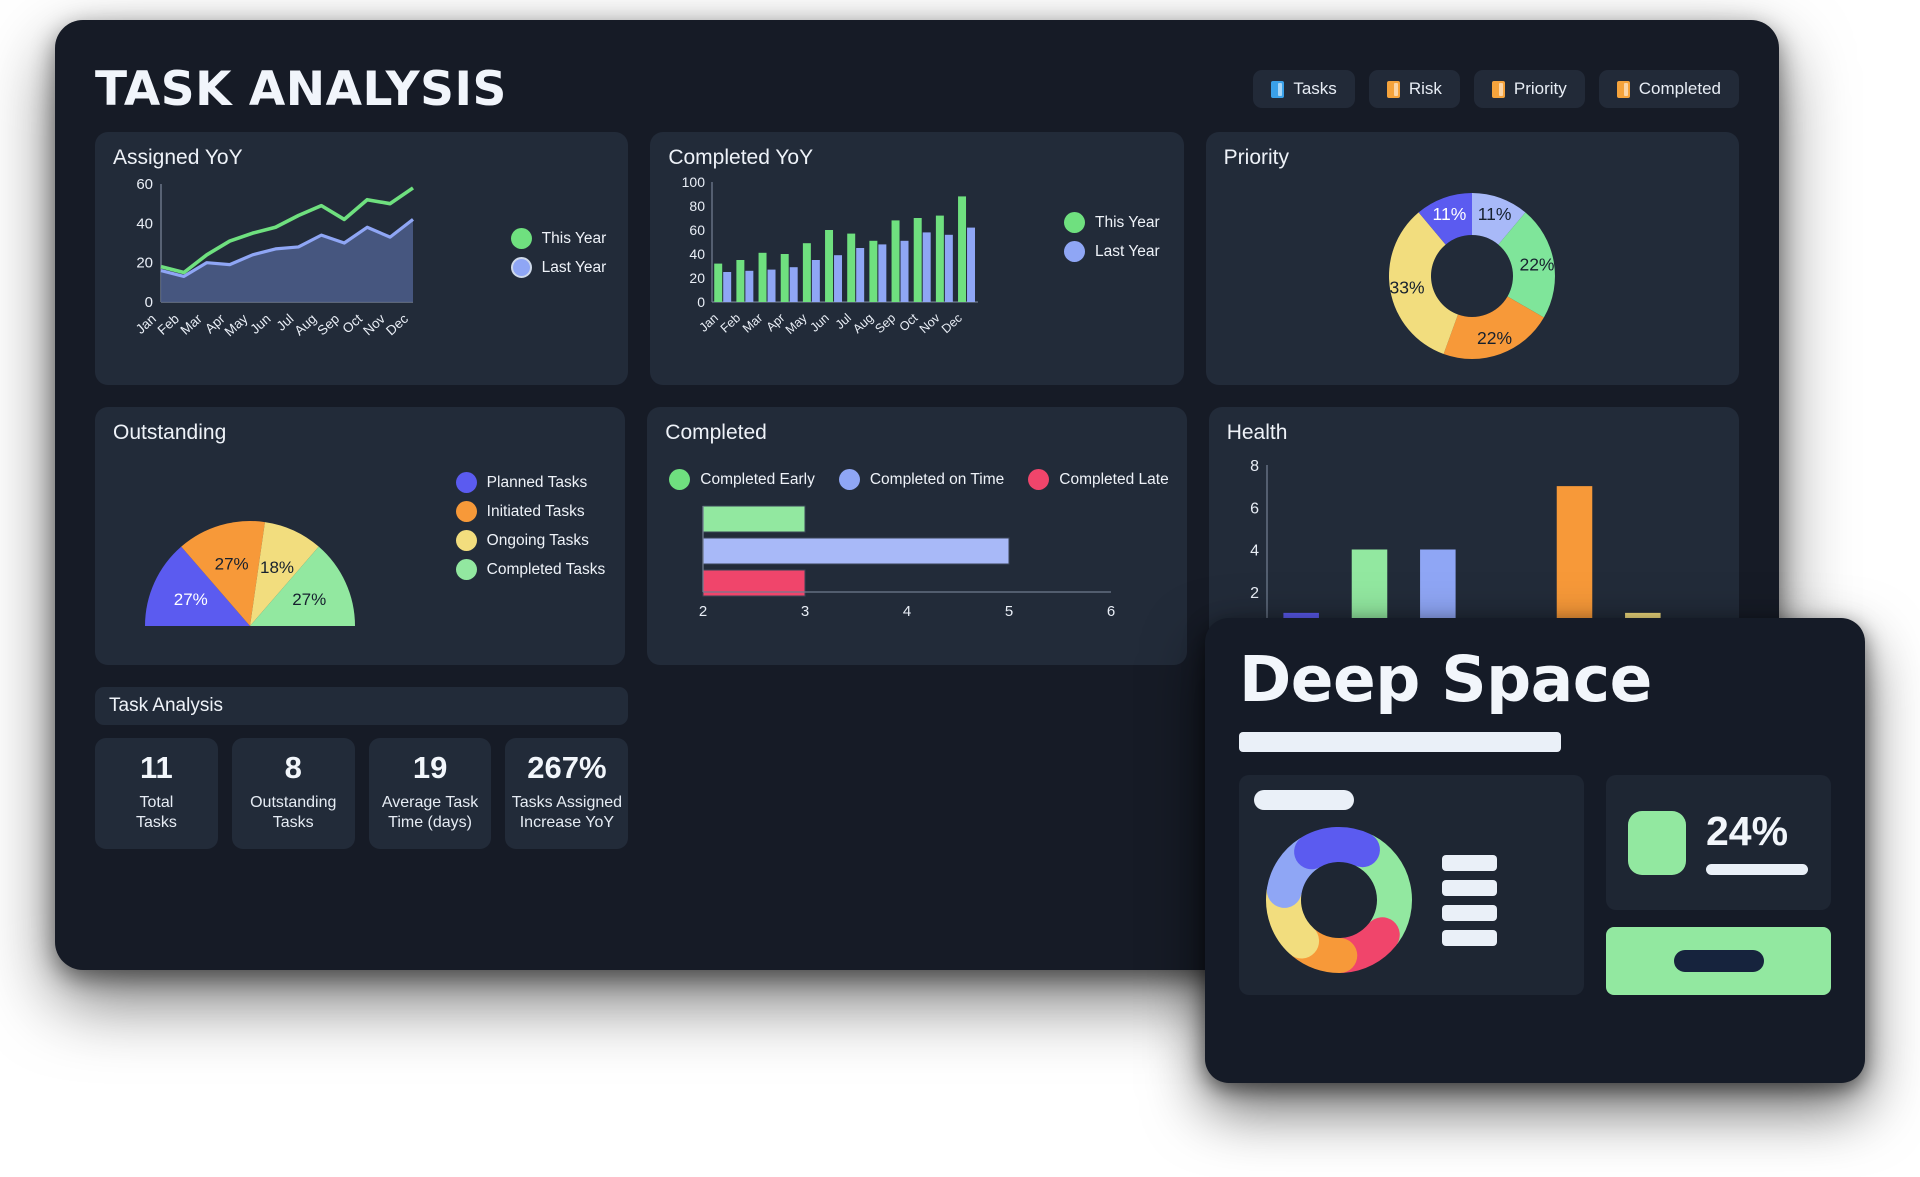 The width and height of the screenshot is (1920, 1177). Describe the element at coordinates (1657, 842) in the screenshot. I see `deep-space-stat-swatch` at that location.